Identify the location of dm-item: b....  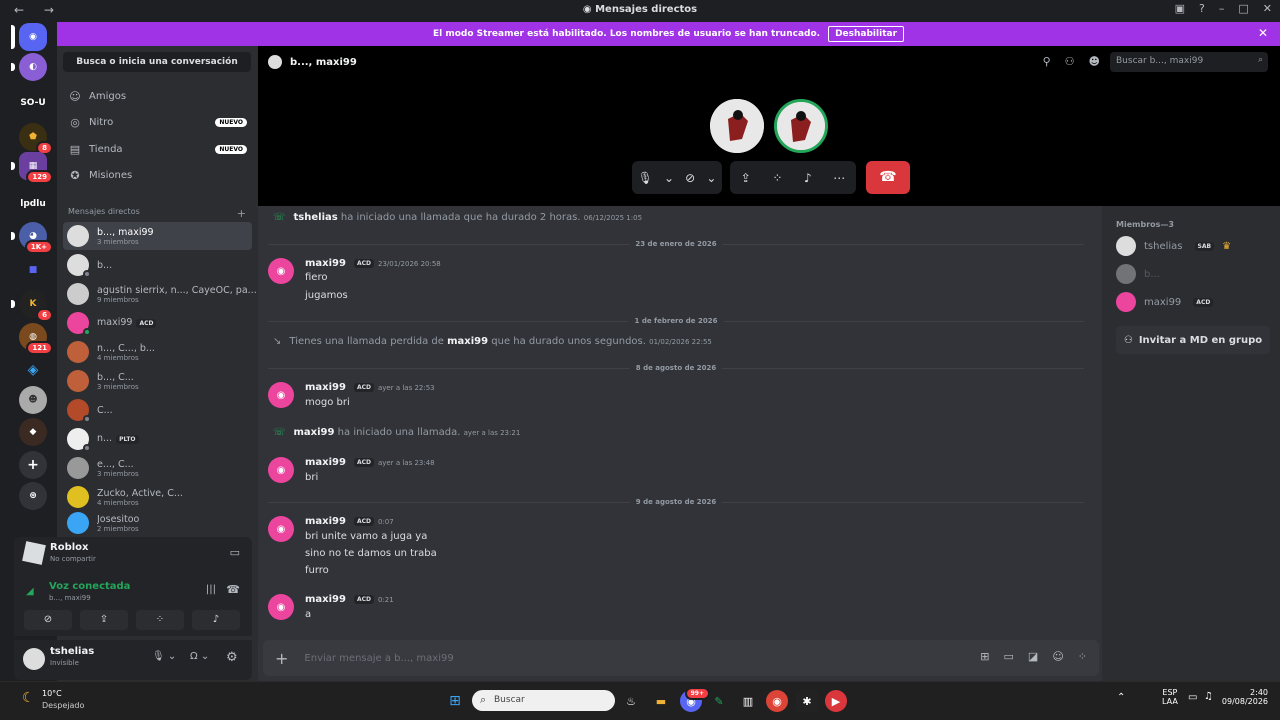
(157, 265).